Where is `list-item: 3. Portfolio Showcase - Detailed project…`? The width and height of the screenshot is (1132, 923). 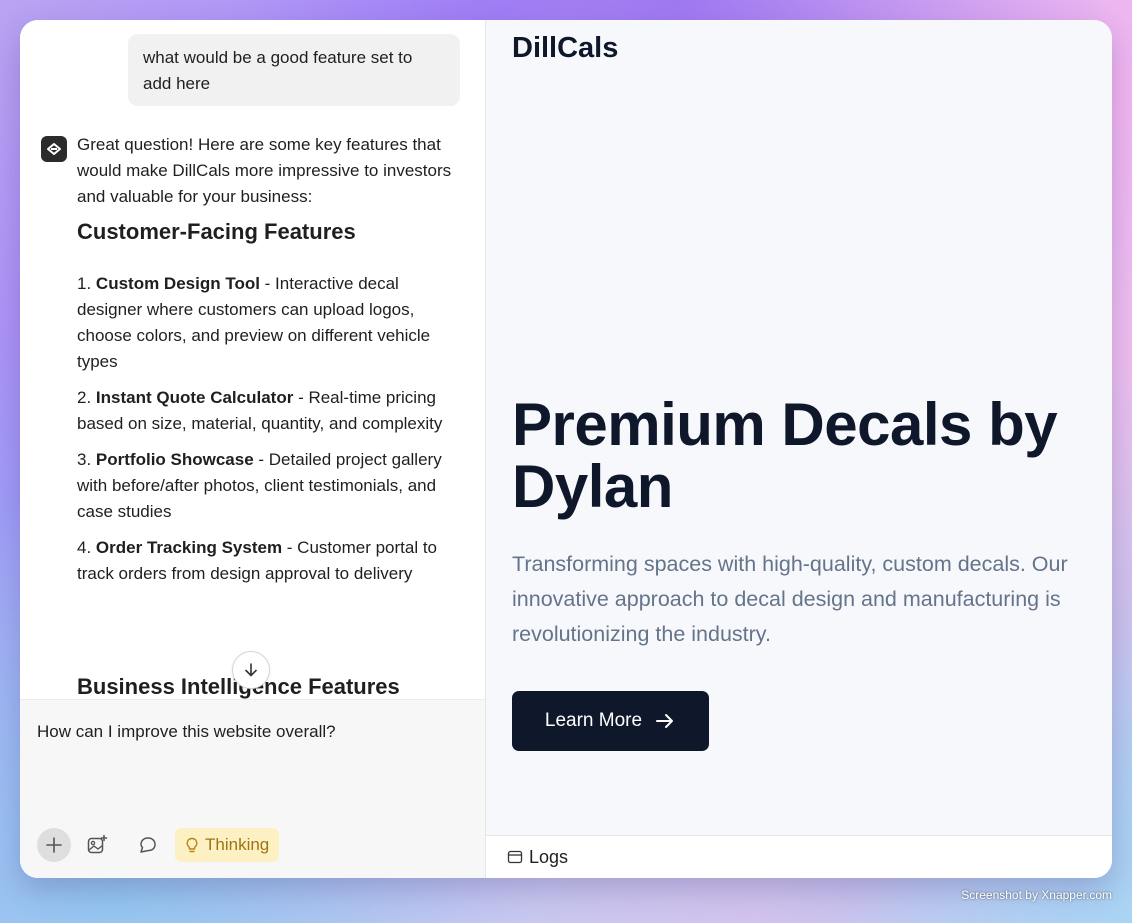 list-item: 3. Portfolio Showcase - Detailed project… is located at coordinates (259, 485).